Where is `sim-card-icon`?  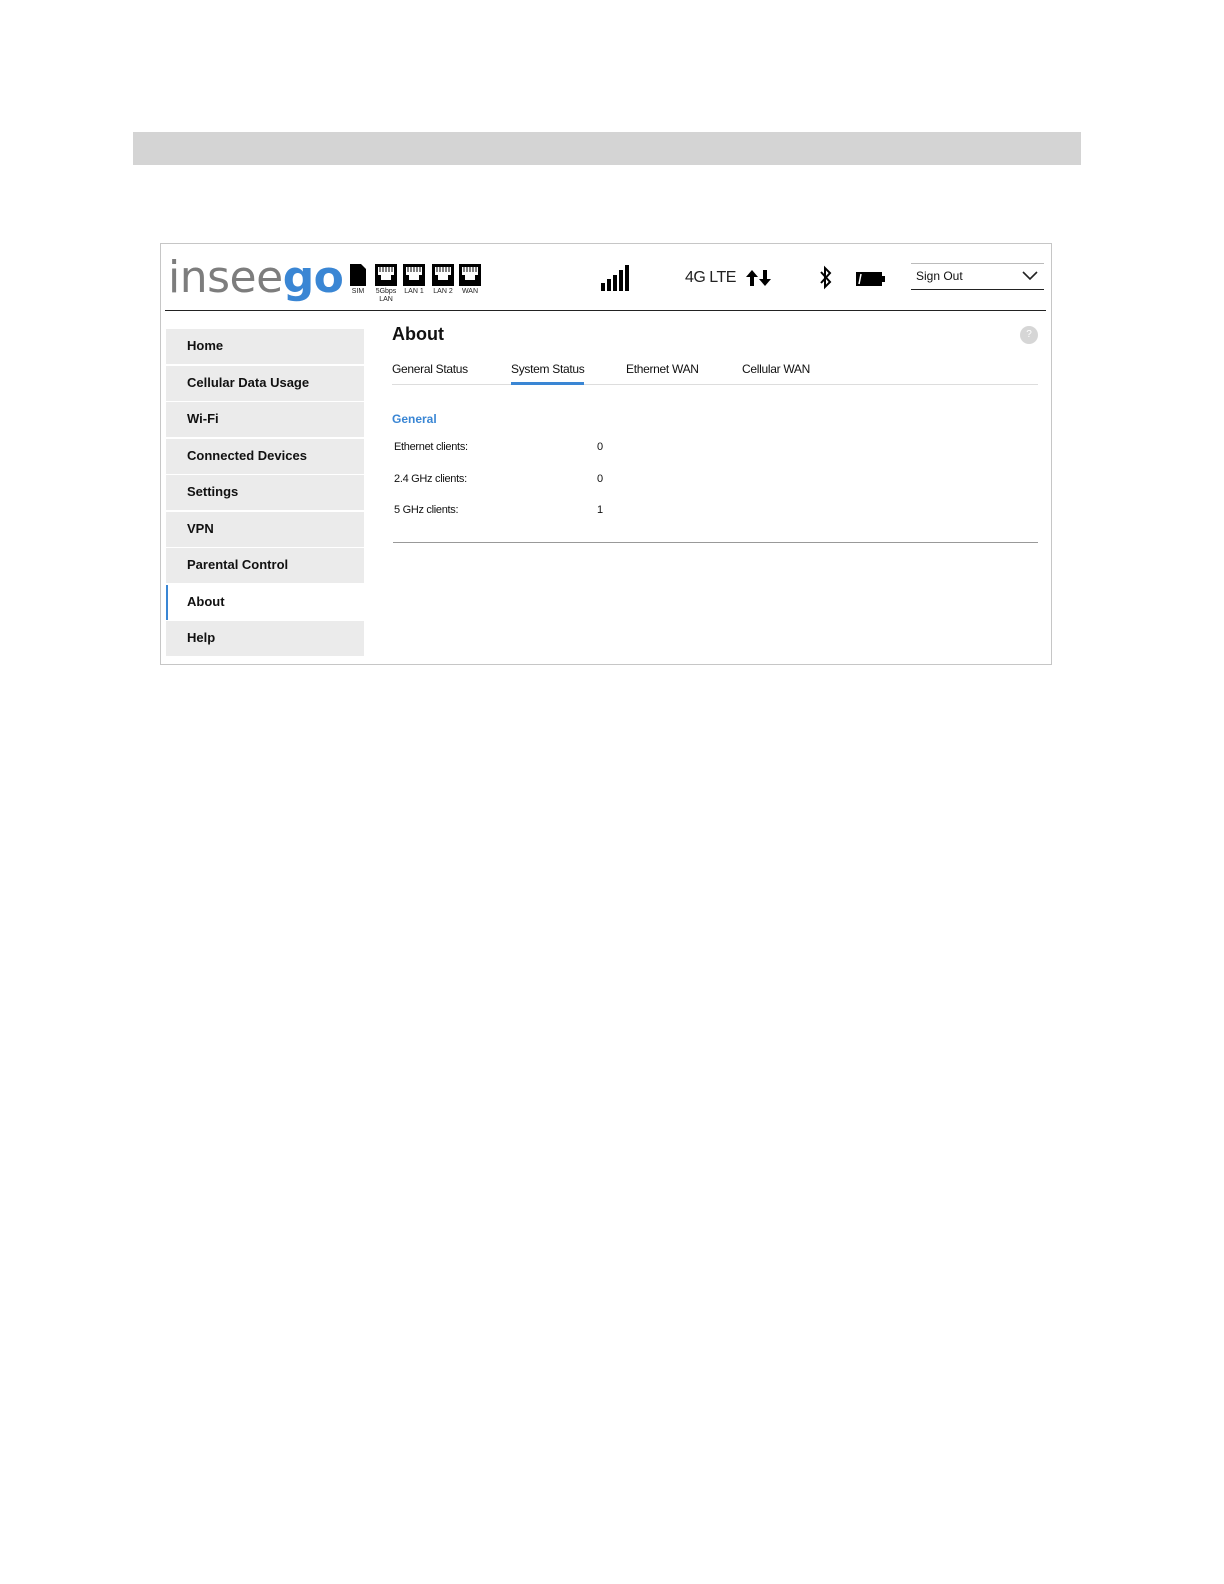 sim-card-icon is located at coordinates (358, 275).